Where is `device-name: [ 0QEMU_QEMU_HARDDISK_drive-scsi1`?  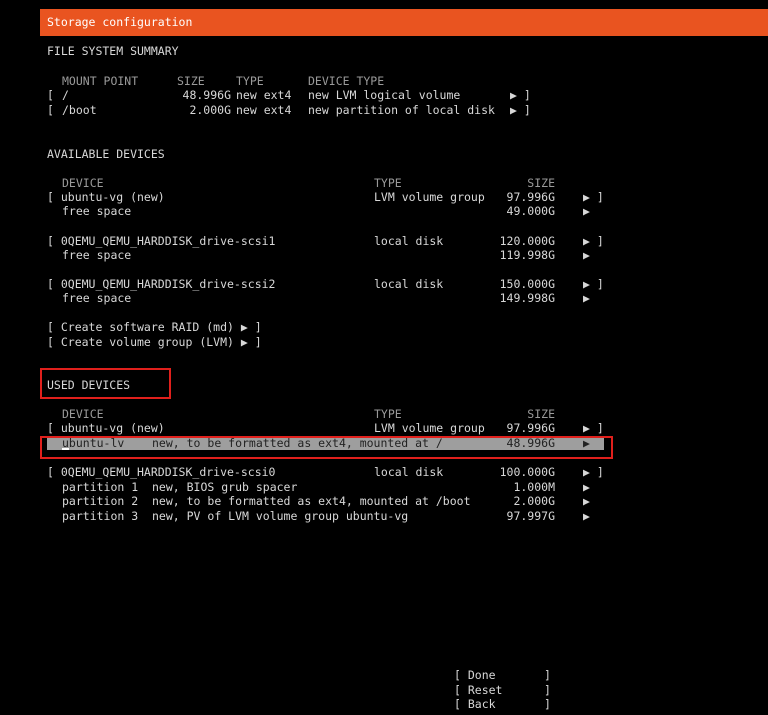 device-name: [ 0QEMU_QEMU_HARDDISK_drive-scsi1 is located at coordinates (161, 241).